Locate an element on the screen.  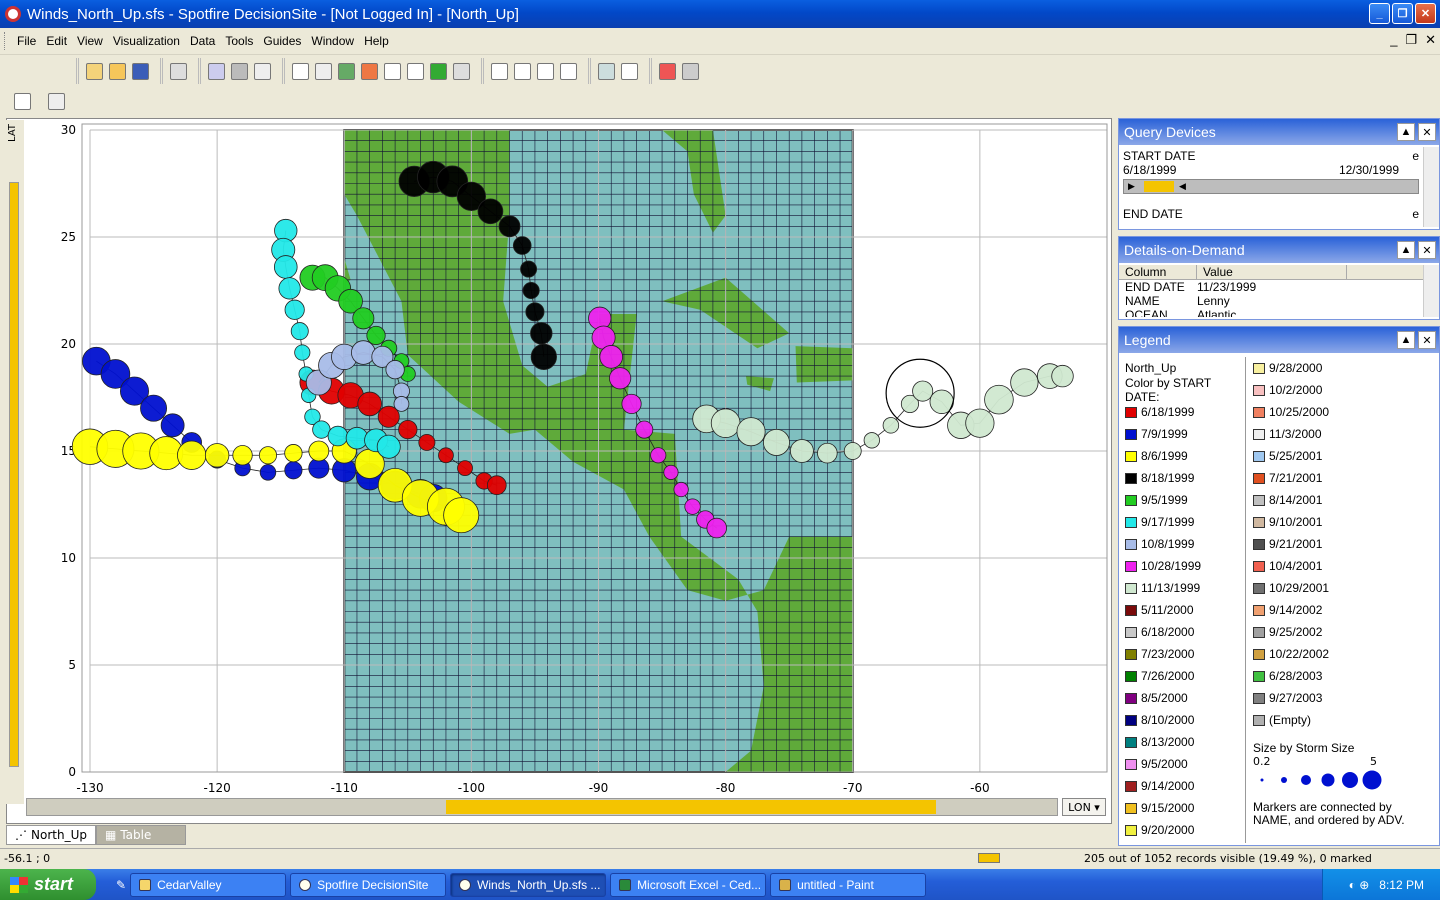
details-column: NAME is located at coordinates (1142, 301).